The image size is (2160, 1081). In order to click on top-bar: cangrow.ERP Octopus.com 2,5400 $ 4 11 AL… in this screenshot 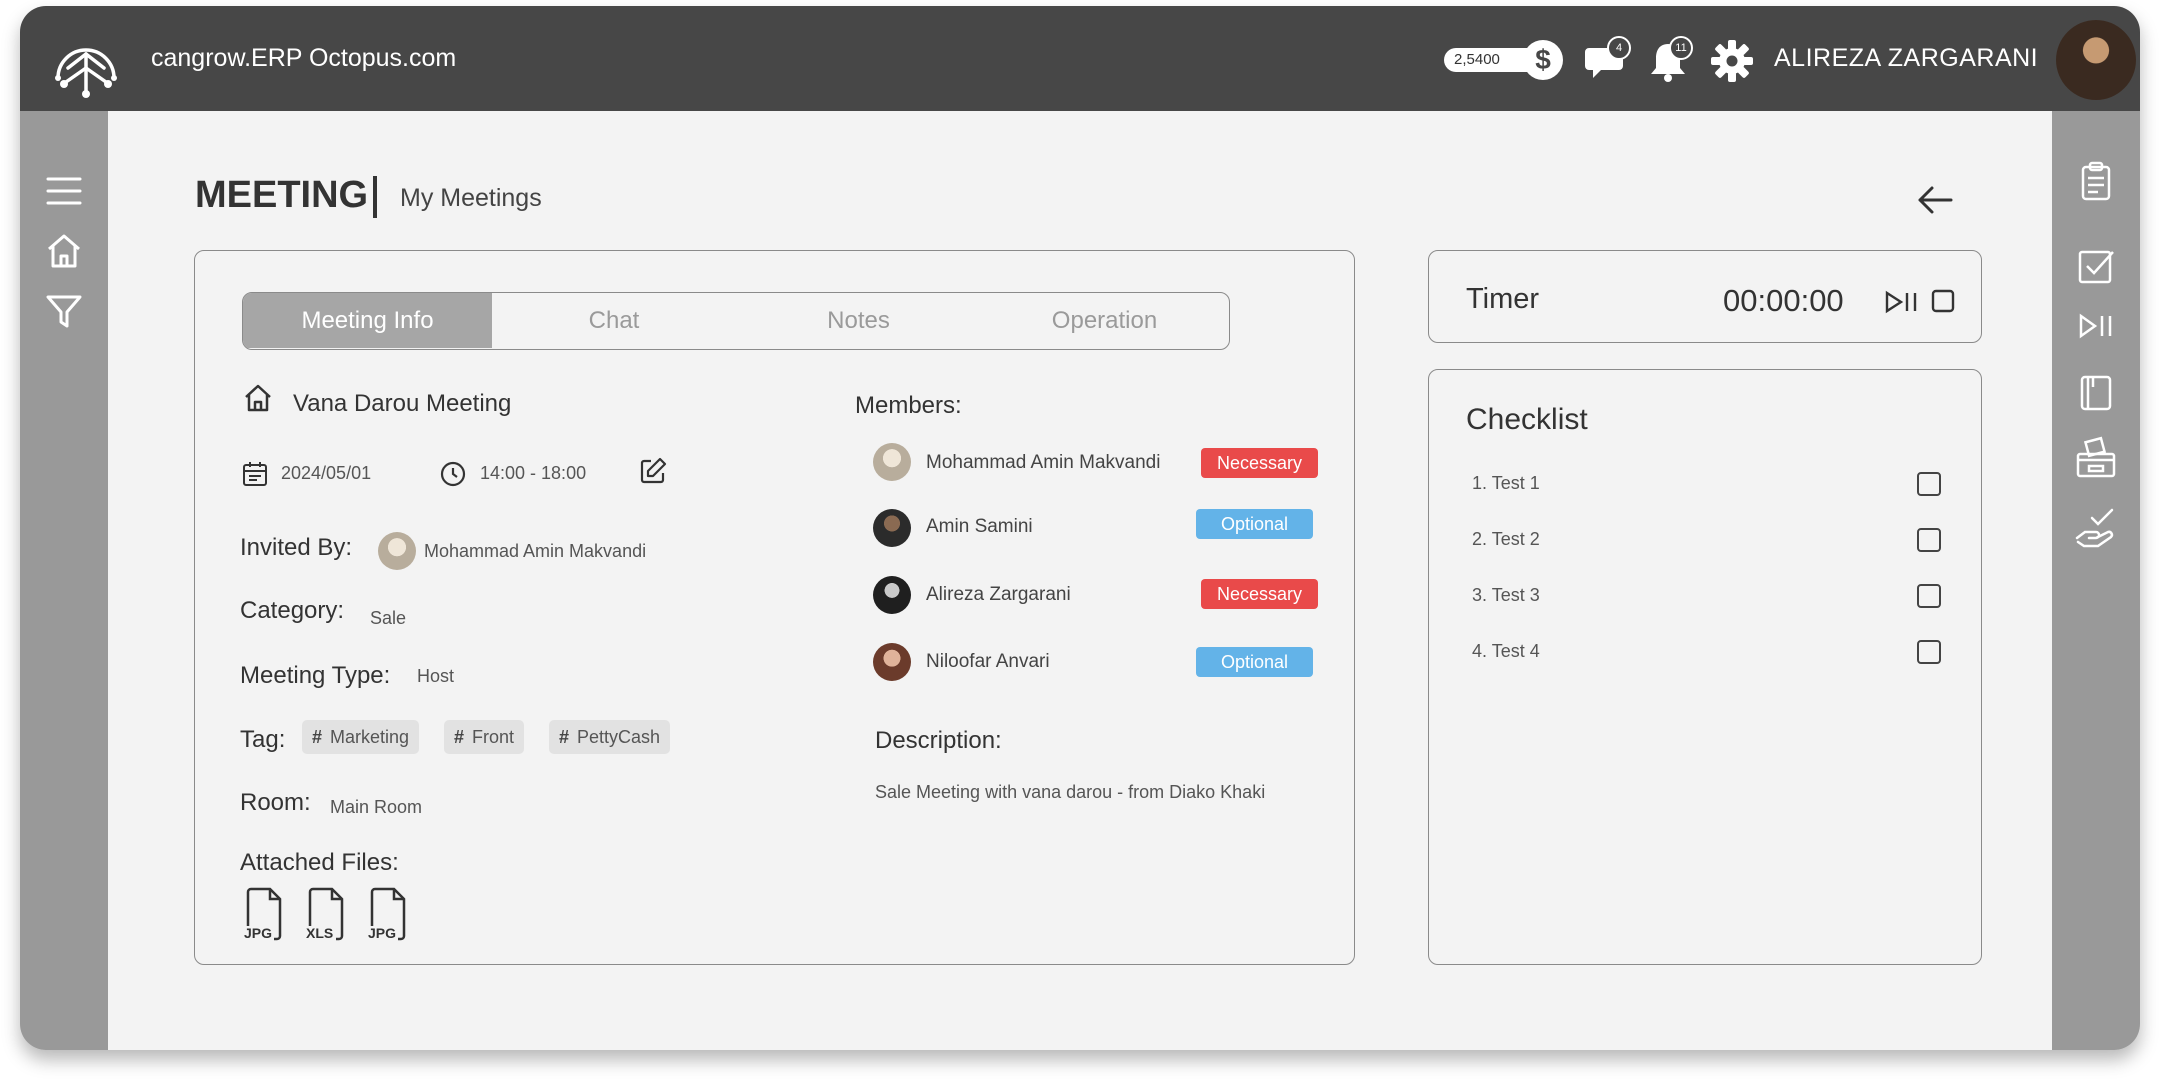, I will do `click(1080, 58)`.